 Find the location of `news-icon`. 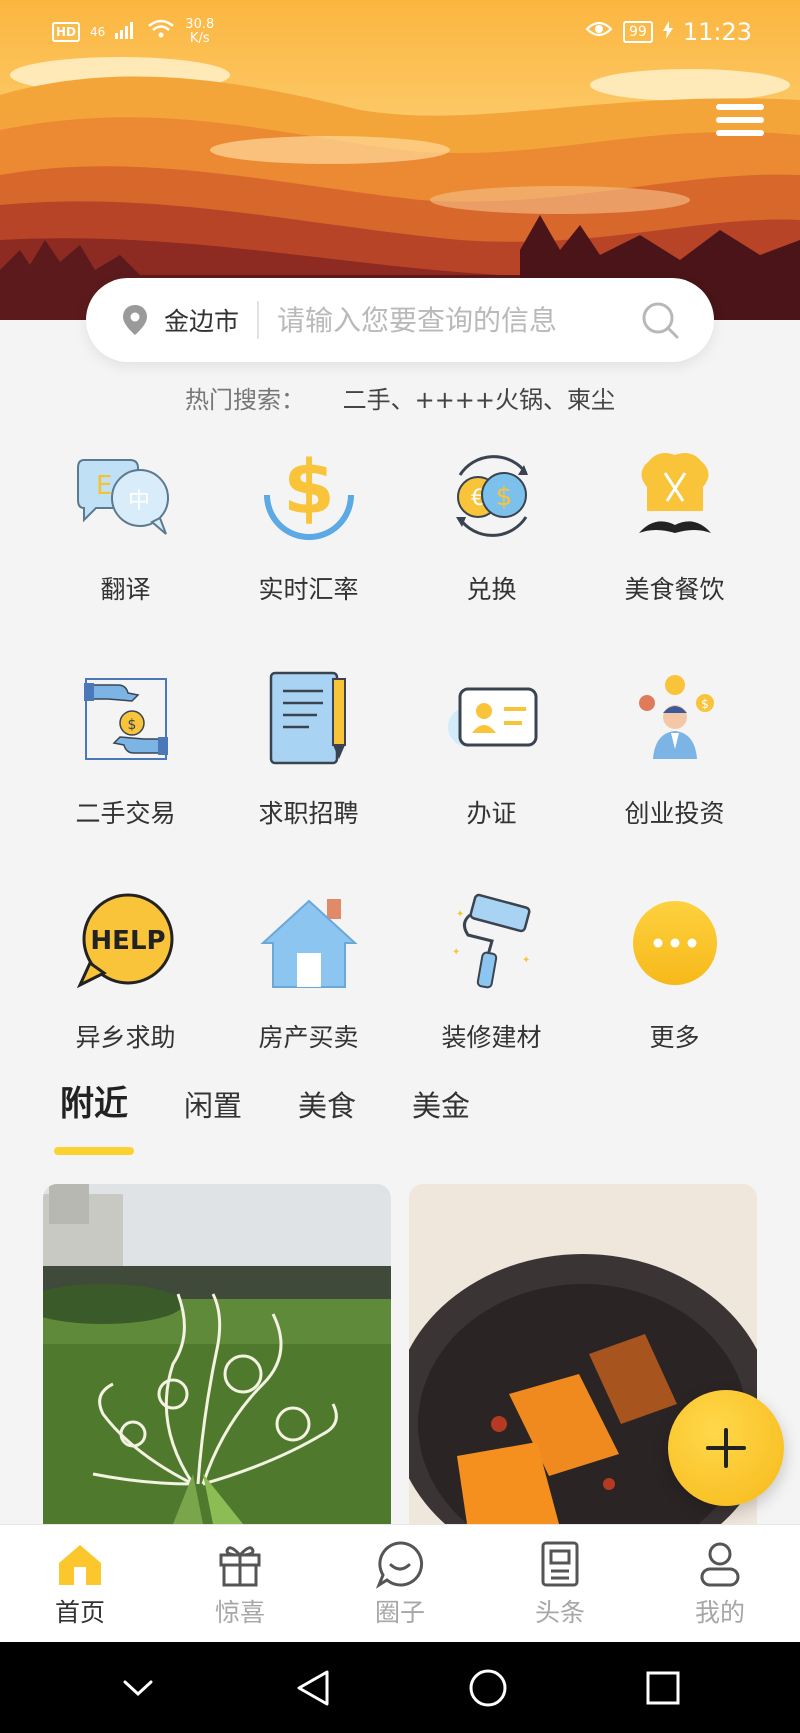

news-icon is located at coordinates (560, 1564).